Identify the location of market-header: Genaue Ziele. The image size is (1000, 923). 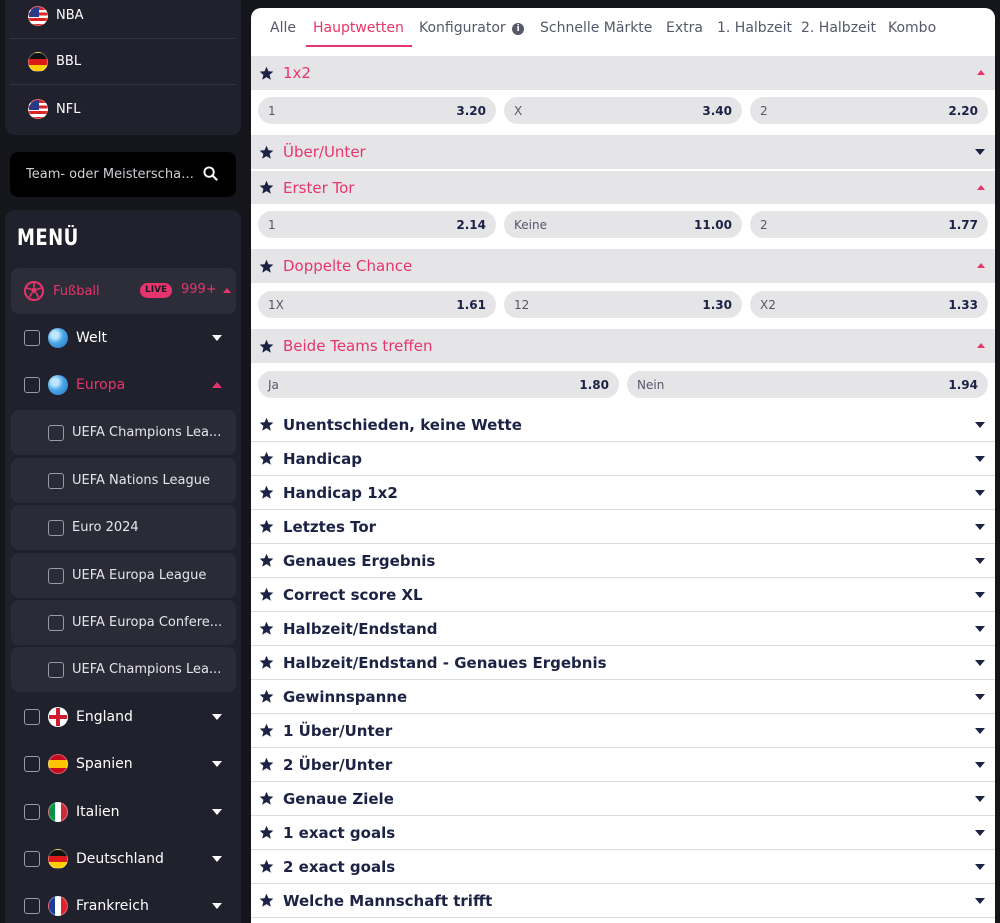
(623, 799).